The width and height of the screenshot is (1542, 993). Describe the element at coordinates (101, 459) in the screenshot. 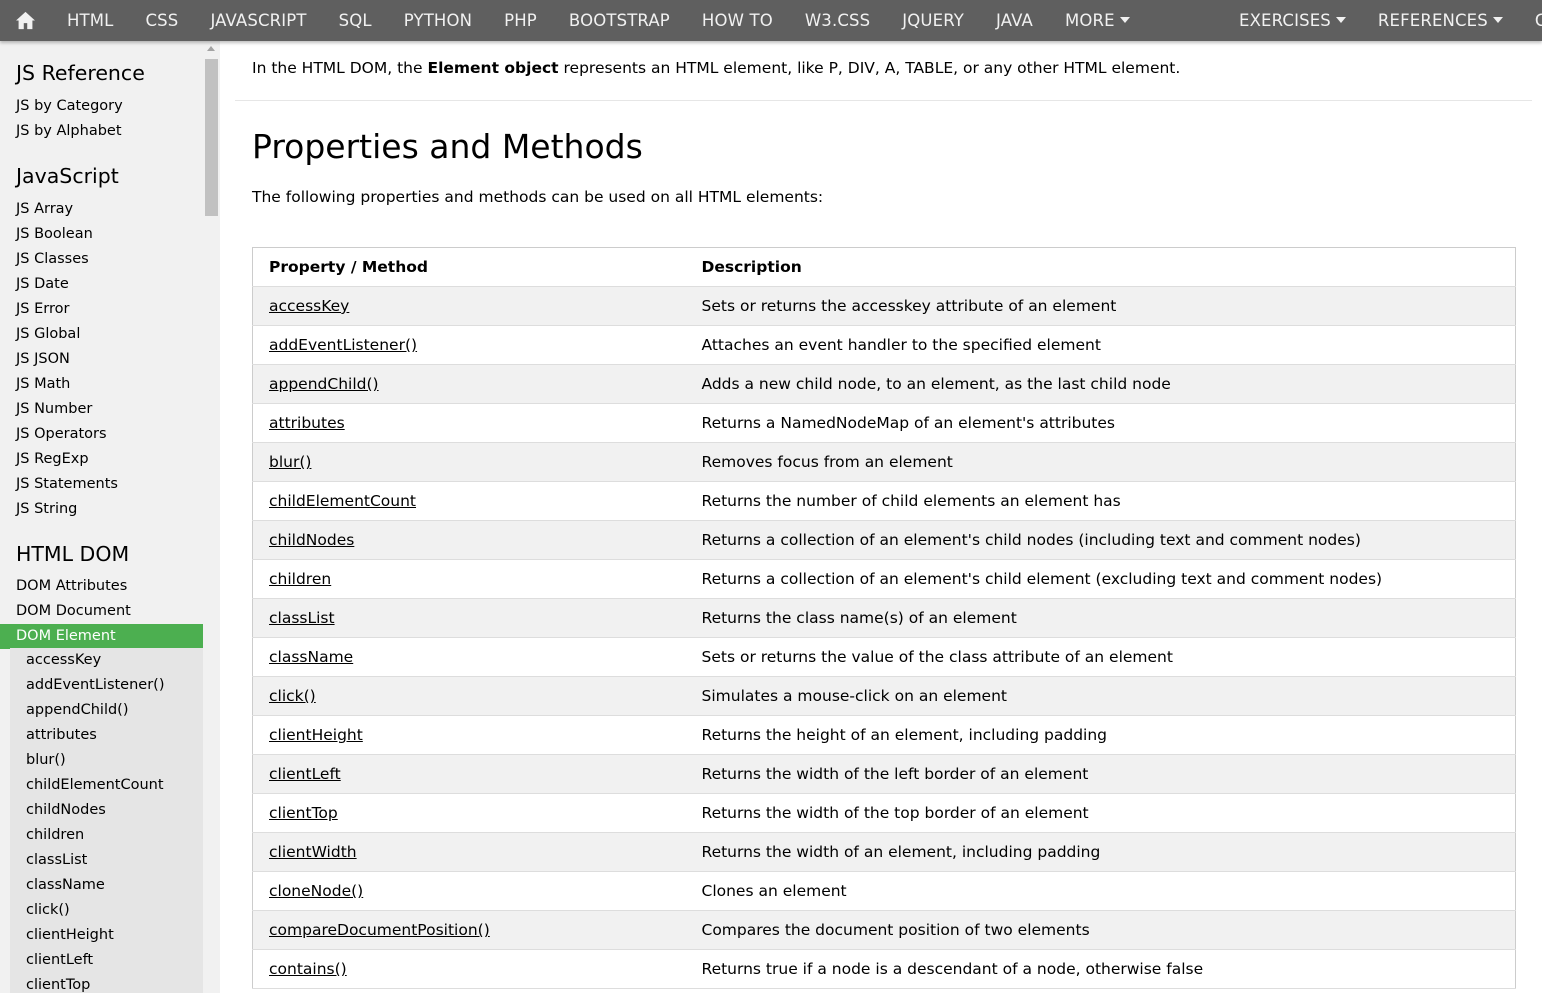

I see `sidebar-item-js-regexp: JS RegExp` at that location.